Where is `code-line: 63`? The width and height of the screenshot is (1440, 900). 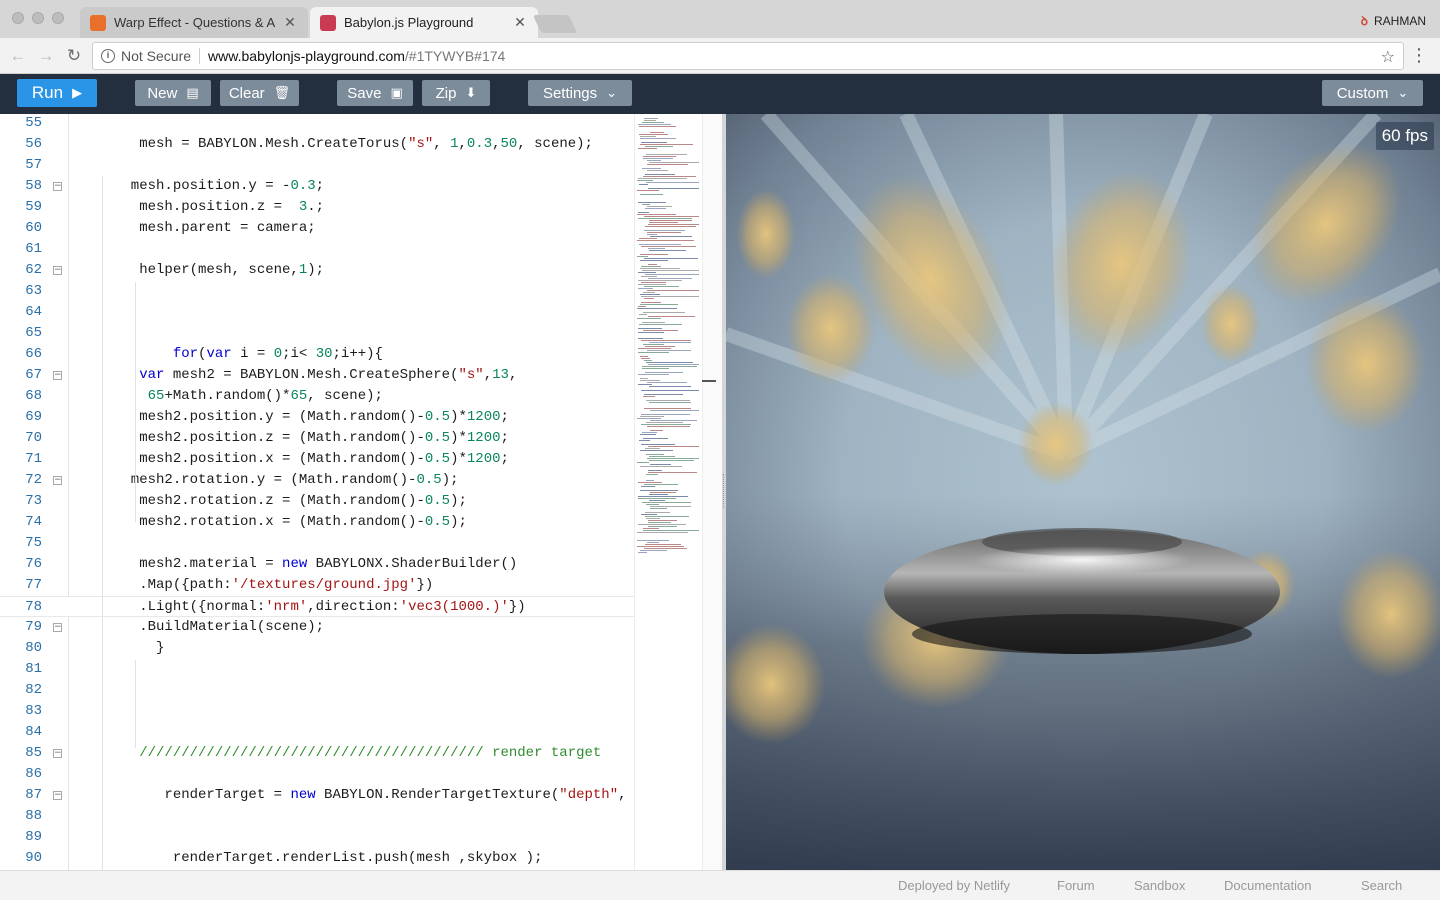 code-line: 63 is located at coordinates (317, 291).